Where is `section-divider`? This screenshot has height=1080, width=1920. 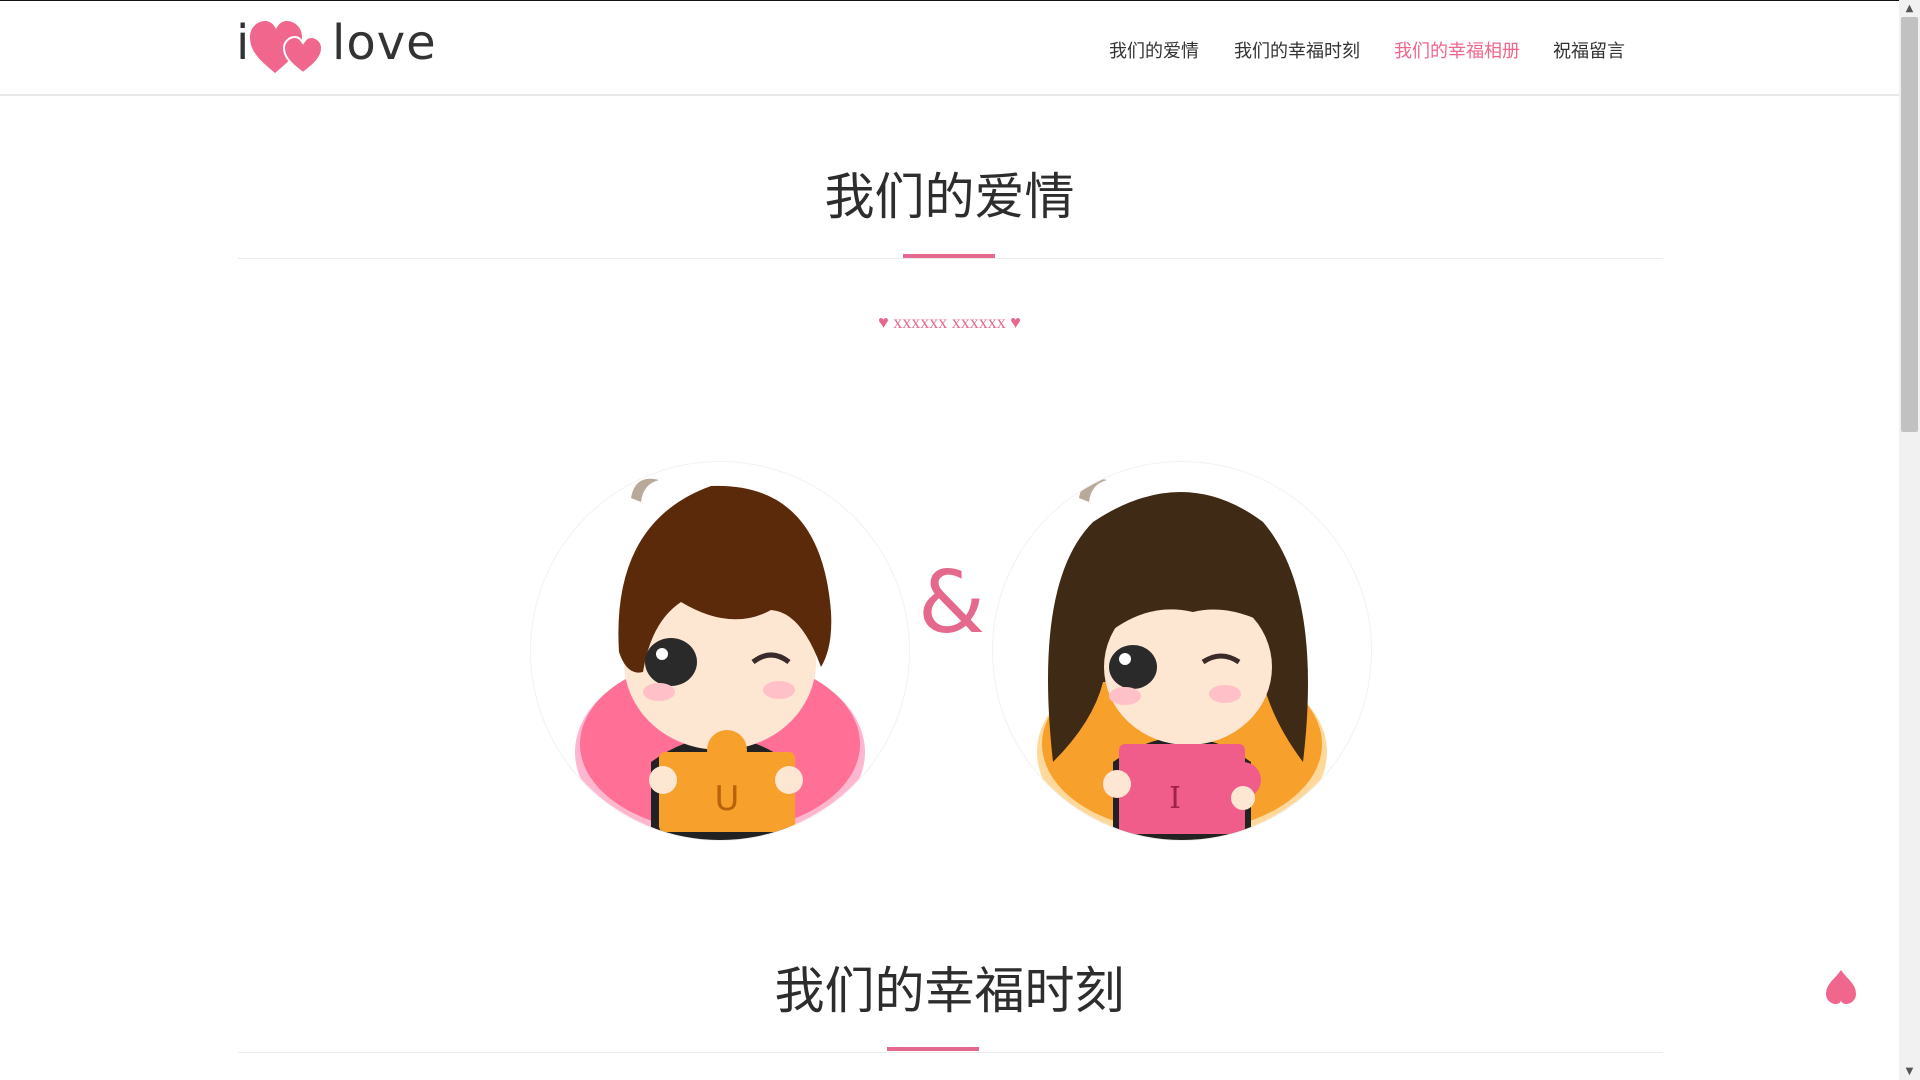 section-divider is located at coordinates (950, 258).